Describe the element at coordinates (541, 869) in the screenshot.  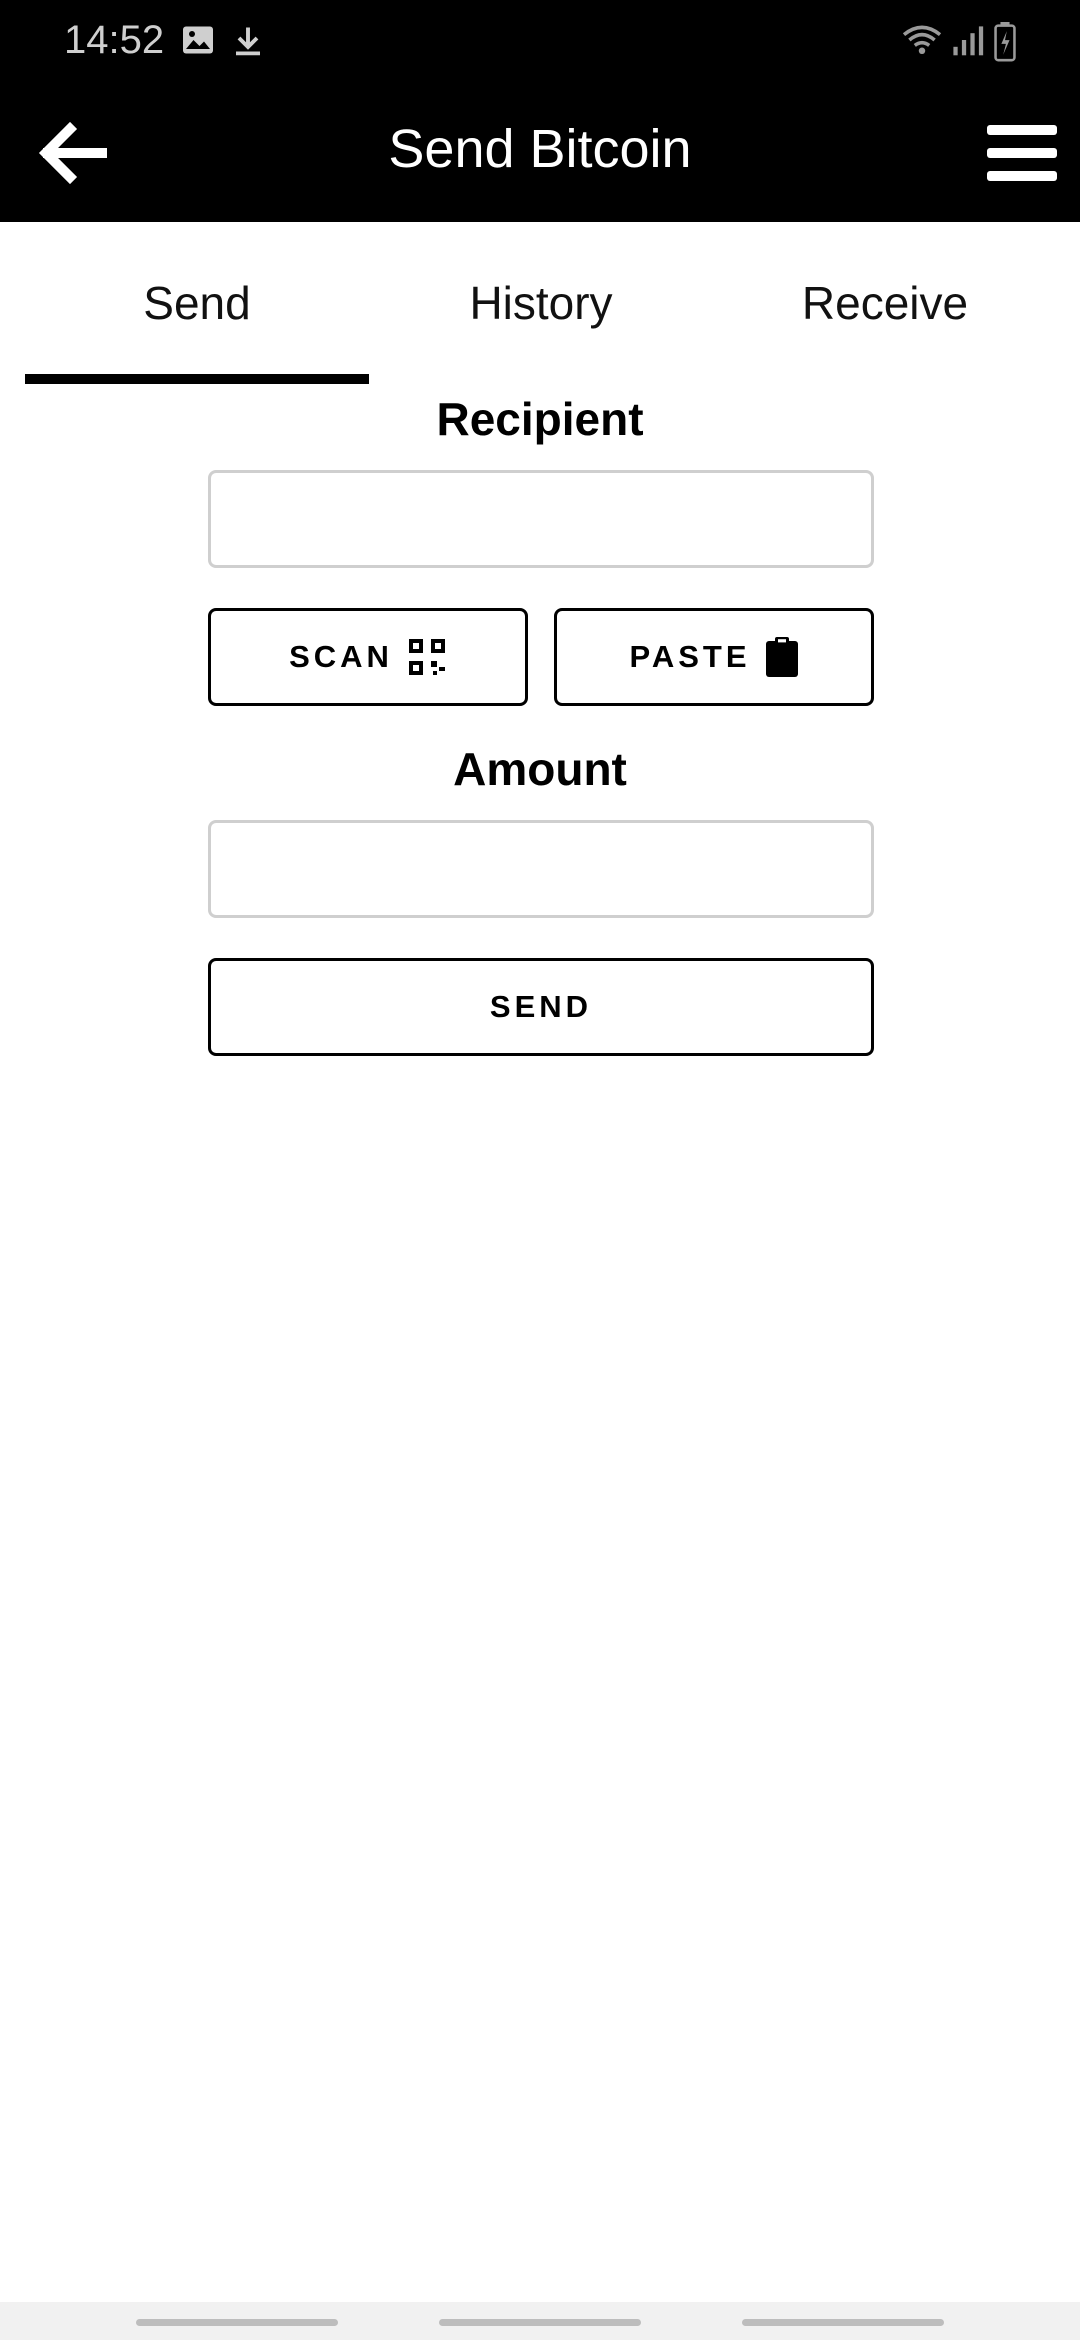
I see `amount-input` at that location.